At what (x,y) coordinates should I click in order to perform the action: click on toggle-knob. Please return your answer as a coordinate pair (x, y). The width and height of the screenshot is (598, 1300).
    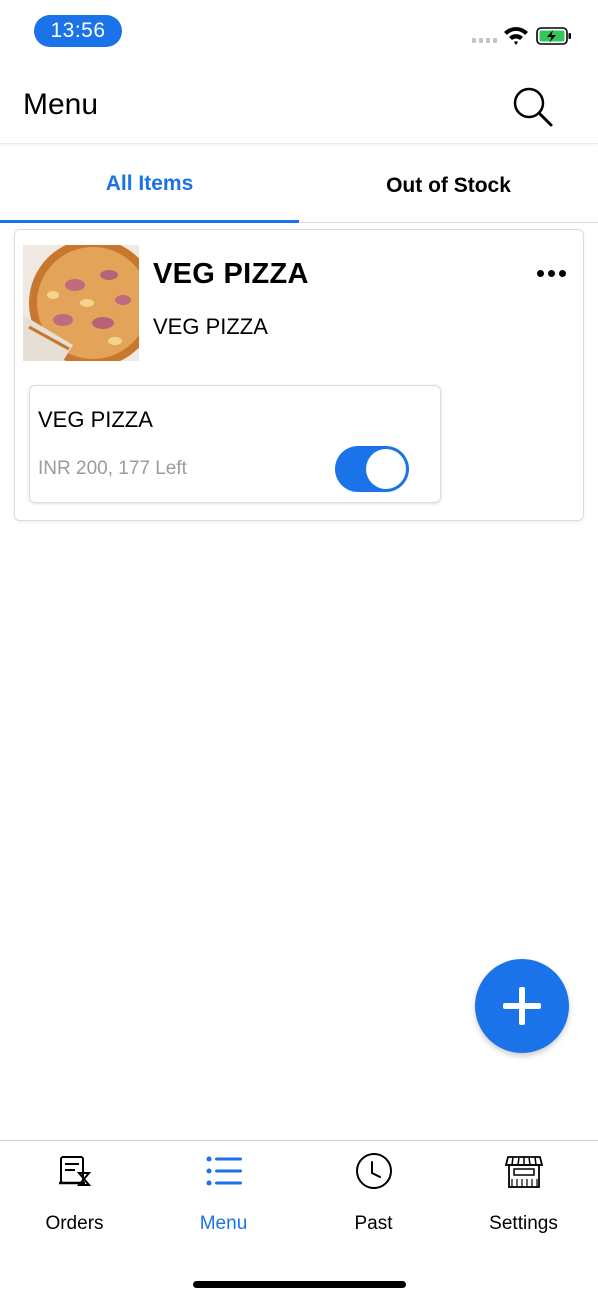
    Looking at the image, I should click on (386, 469).